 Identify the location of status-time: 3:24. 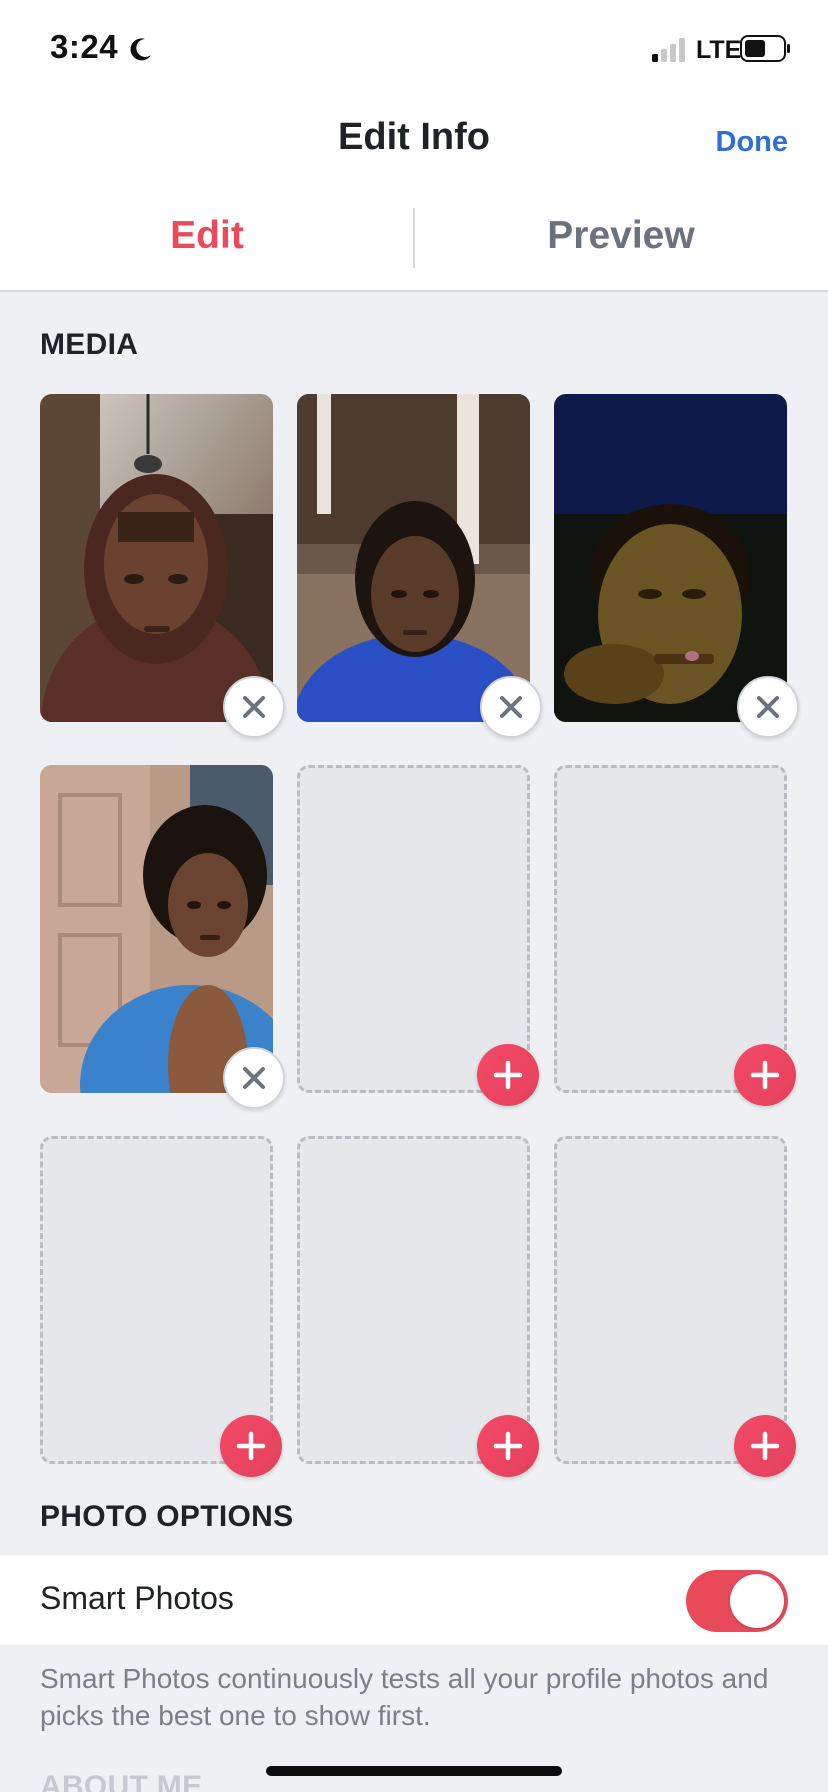
(84, 46).